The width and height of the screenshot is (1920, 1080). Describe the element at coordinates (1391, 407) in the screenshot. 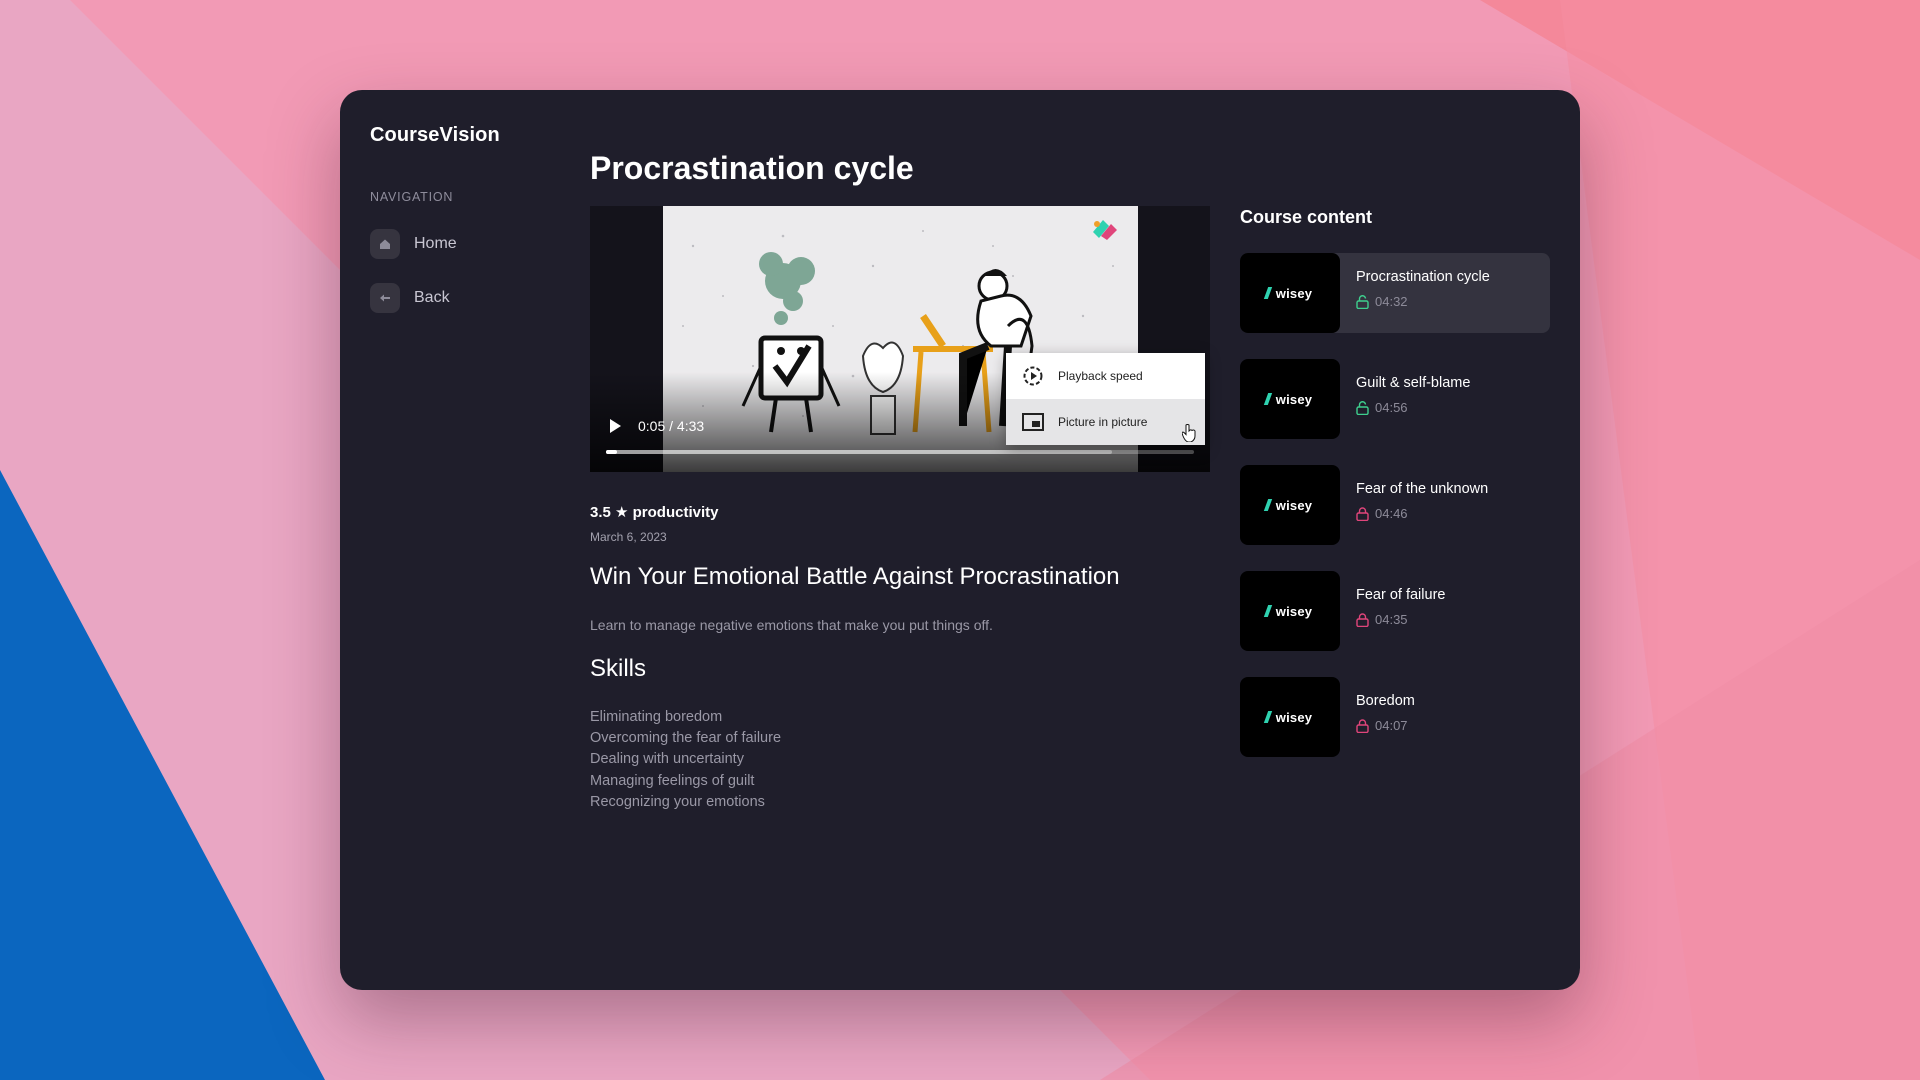

I see `lesson-duration-text: 04:56` at that location.